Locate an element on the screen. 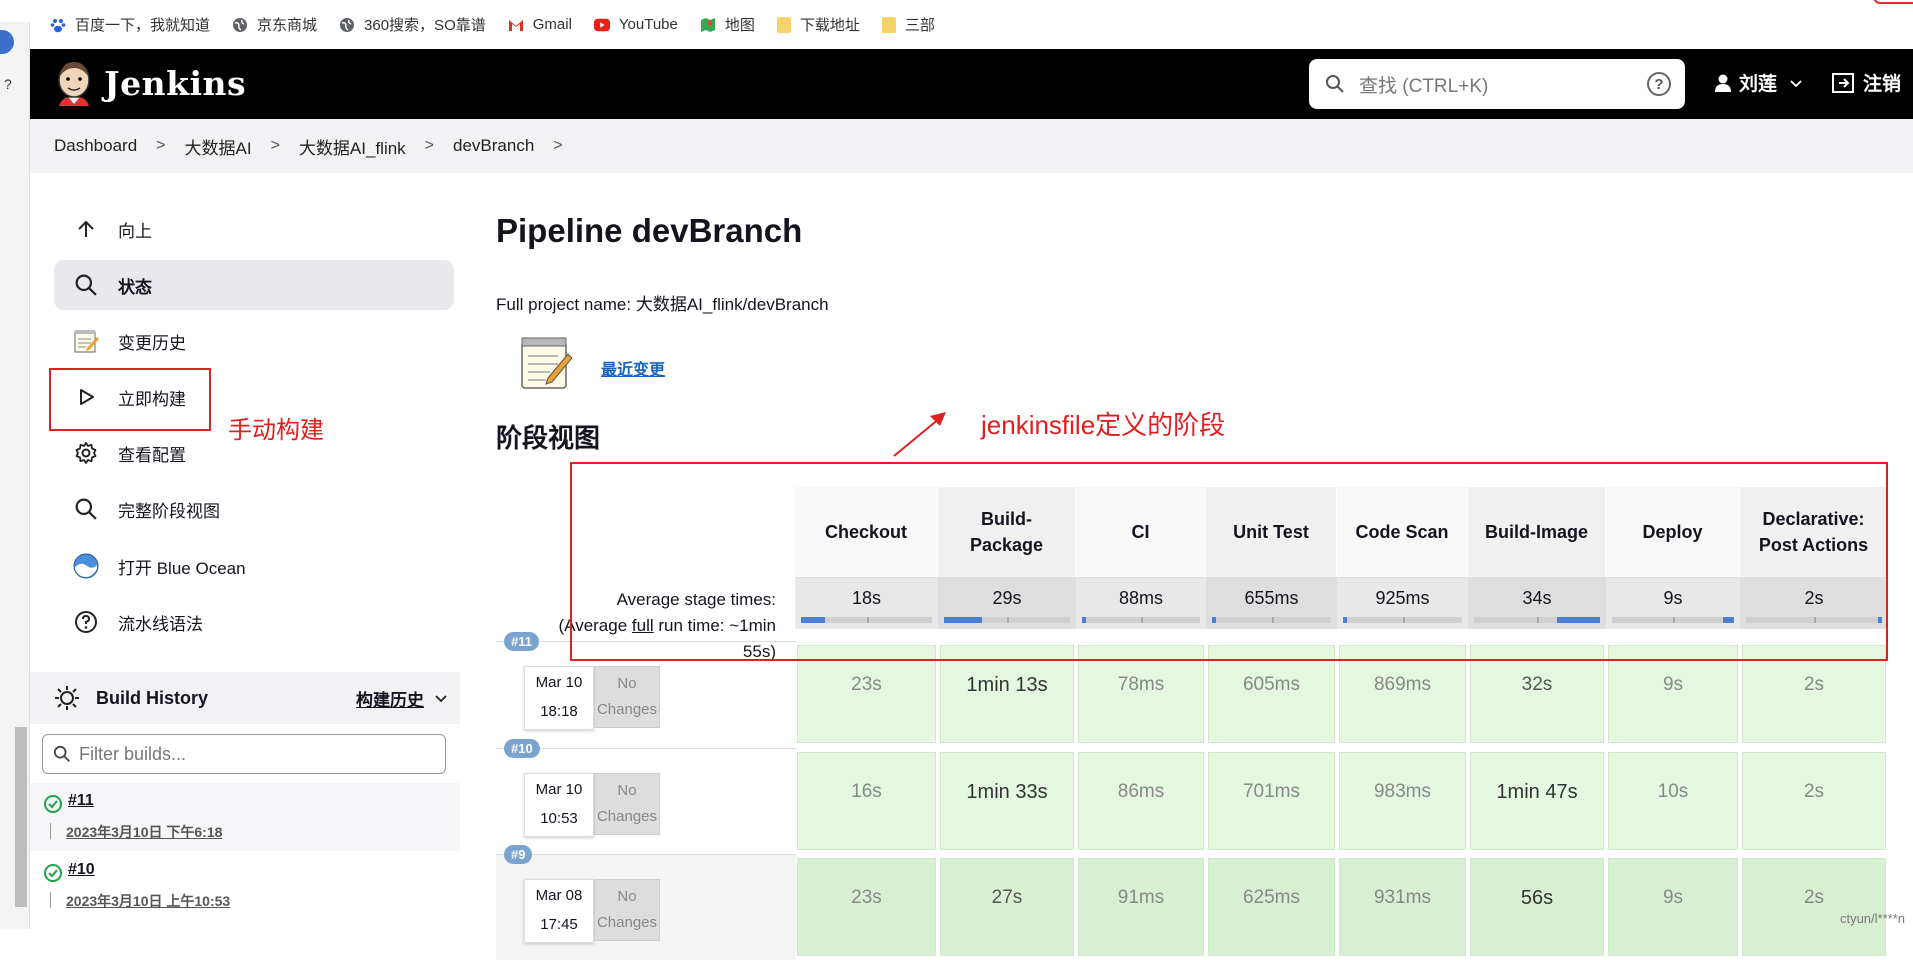  bookmark-item: 地图 is located at coordinates (727, 24).